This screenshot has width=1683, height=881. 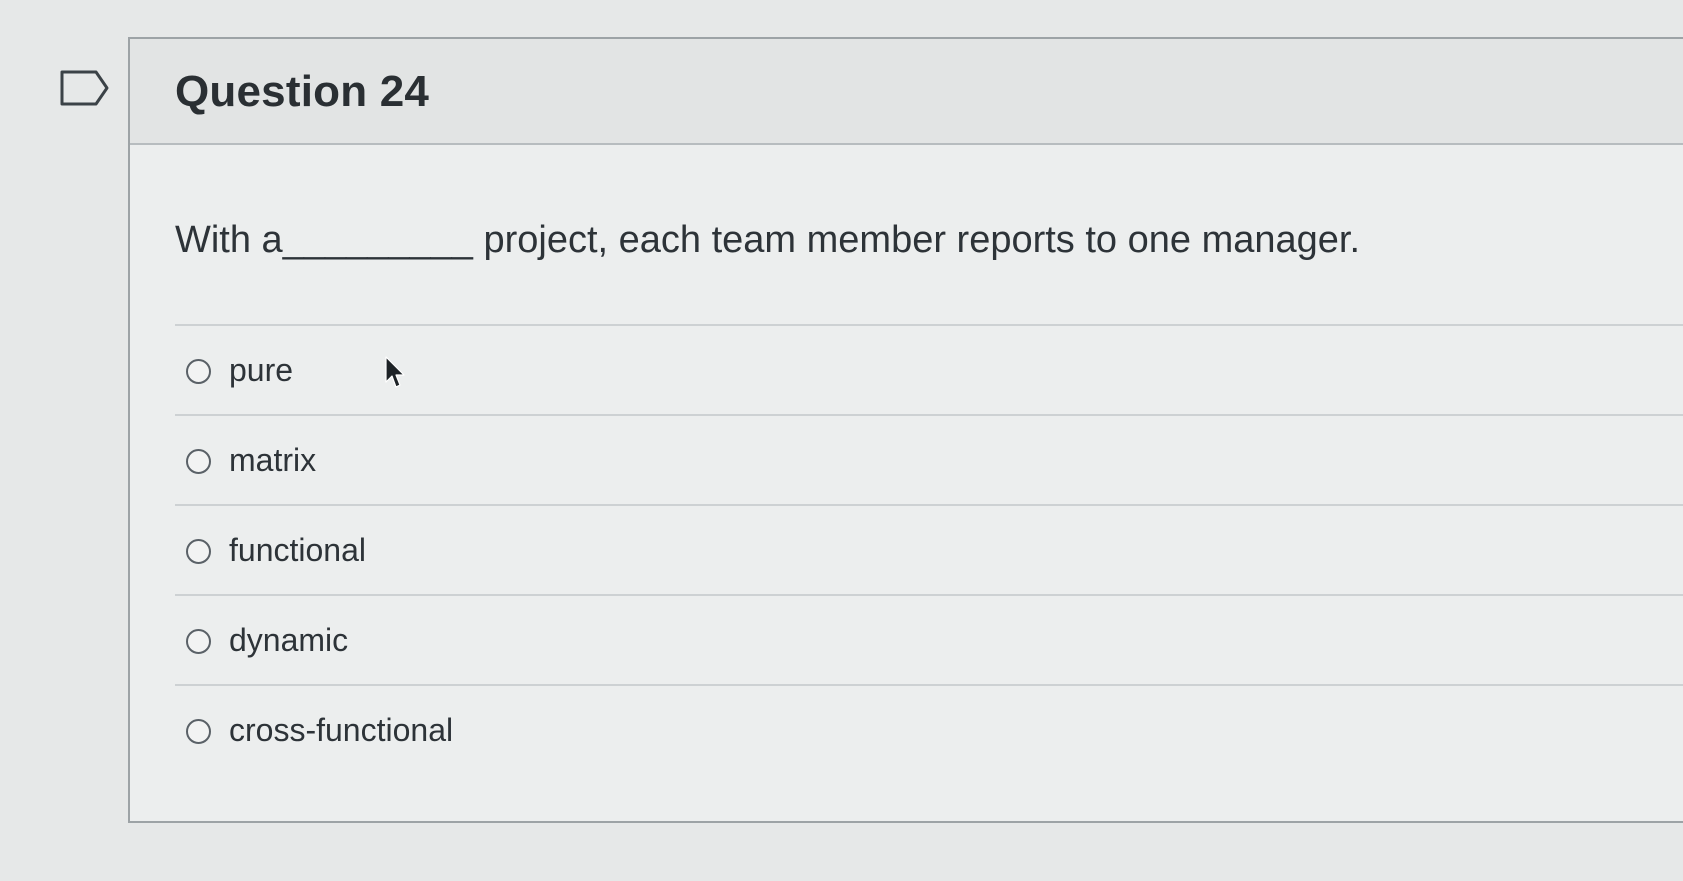 What do you see at coordinates (341, 730) in the screenshot?
I see `answer-label: cross-functional` at bounding box center [341, 730].